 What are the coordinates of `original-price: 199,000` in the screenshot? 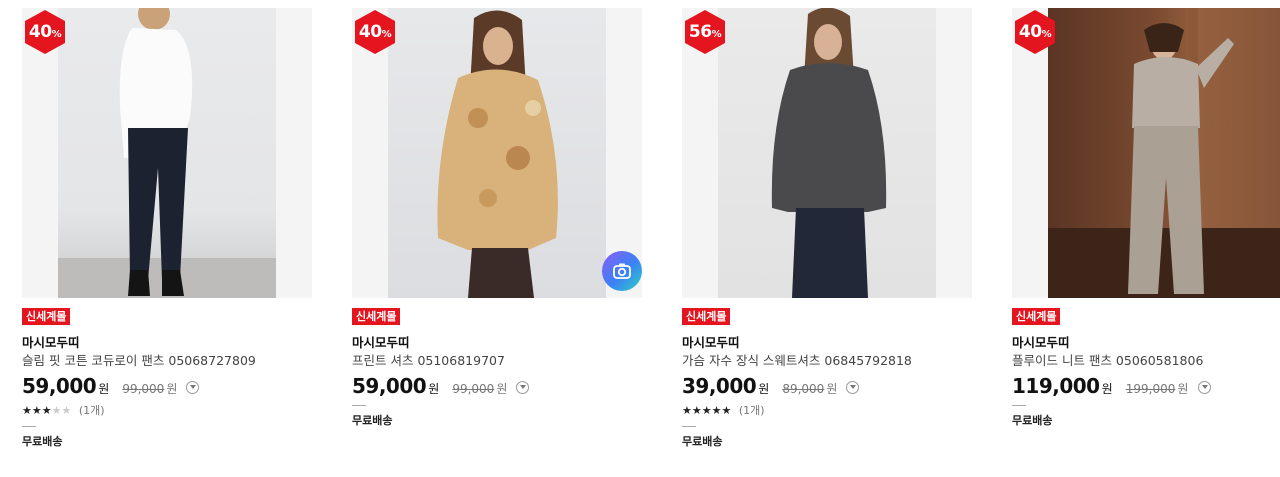 It's located at (1150, 389).